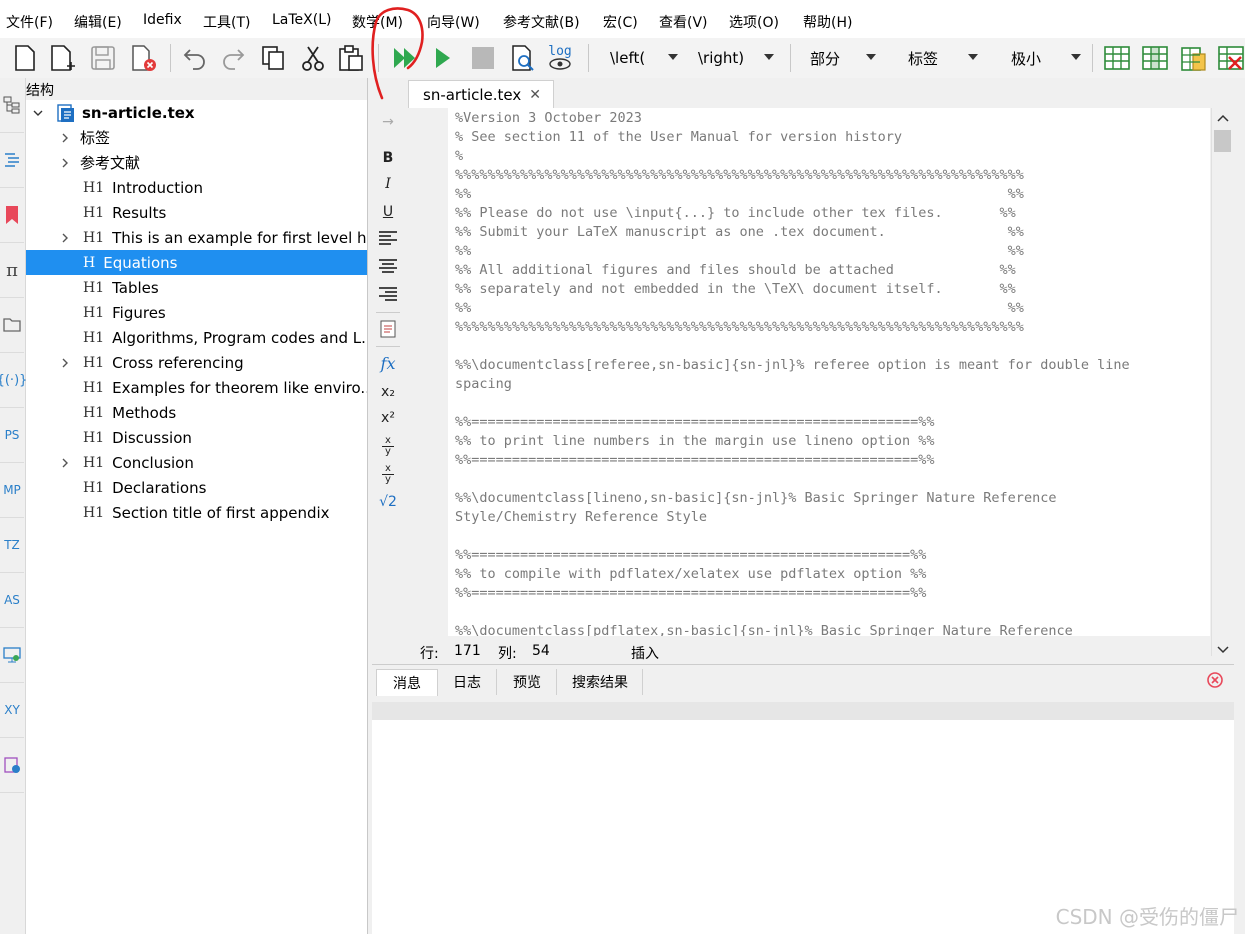  What do you see at coordinates (388, 392) in the screenshot?
I see `subscript-button: x₂` at bounding box center [388, 392].